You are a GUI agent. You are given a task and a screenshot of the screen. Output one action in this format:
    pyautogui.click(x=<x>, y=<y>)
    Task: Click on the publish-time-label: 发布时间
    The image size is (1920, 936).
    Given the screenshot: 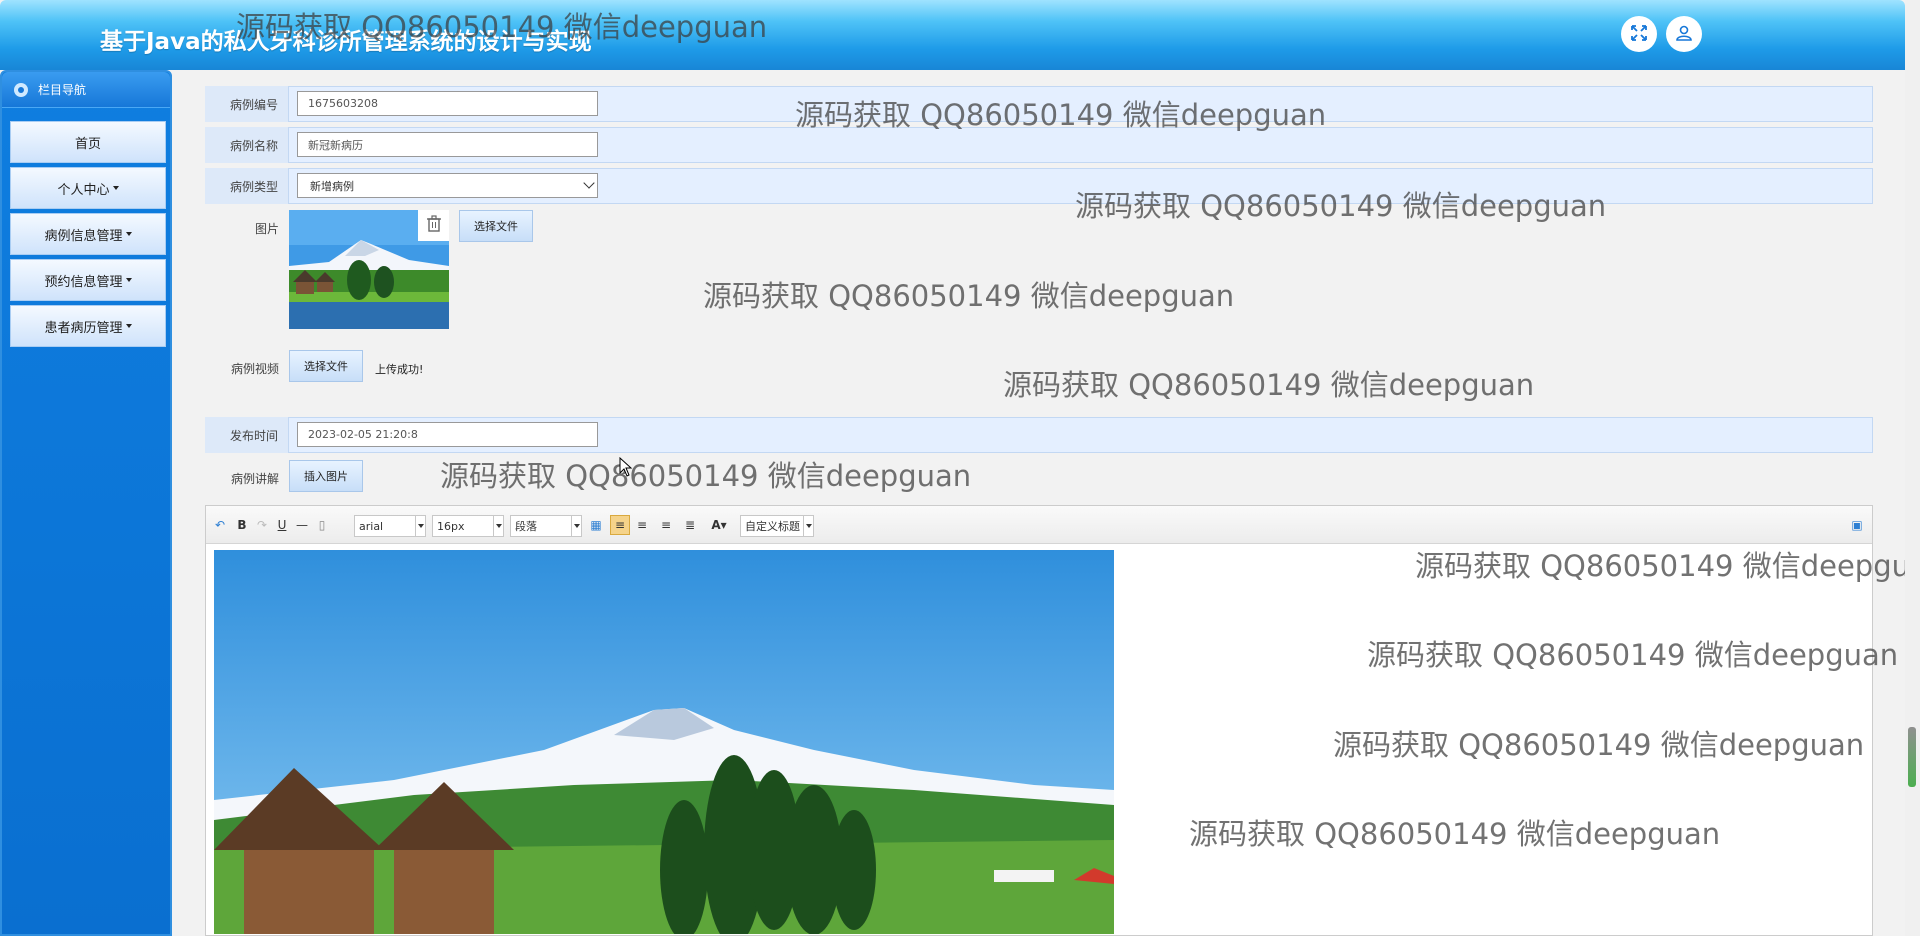 What is the action you would take?
    pyautogui.click(x=247, y=435)
    